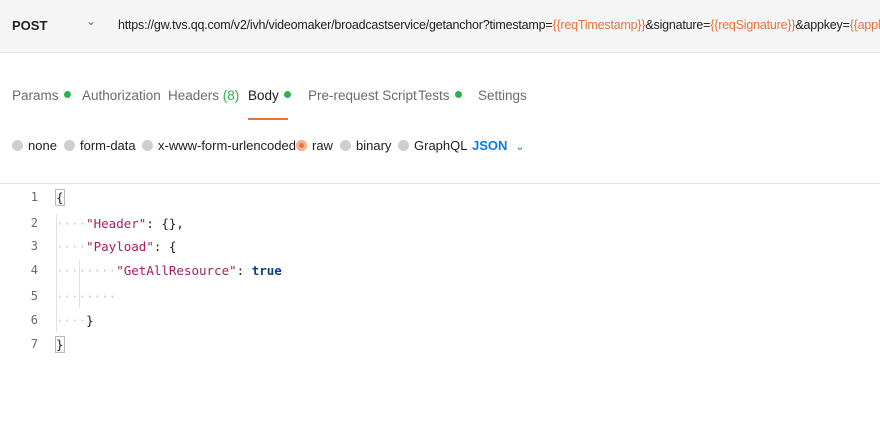  I want to click on json-punct: }, so click(90, 320).